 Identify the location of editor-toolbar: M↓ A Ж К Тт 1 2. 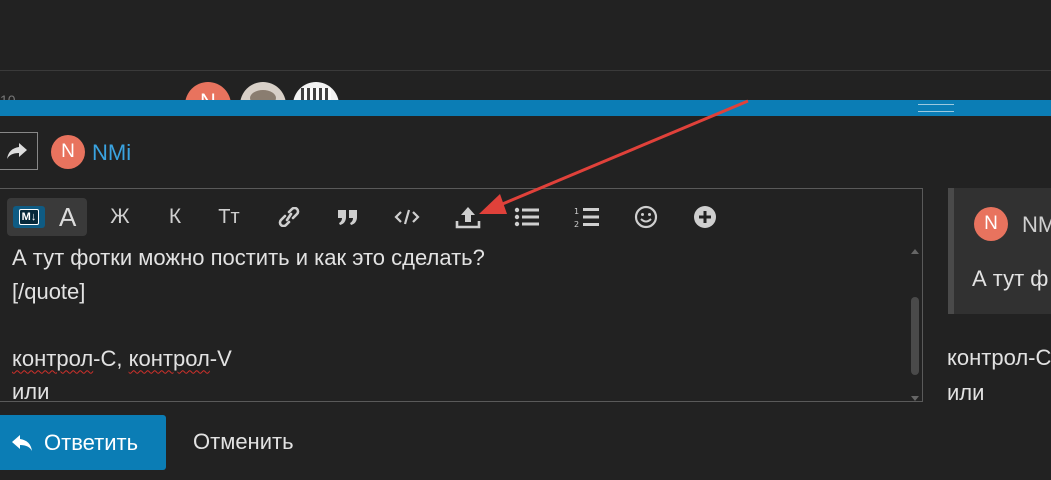
(461, 217).